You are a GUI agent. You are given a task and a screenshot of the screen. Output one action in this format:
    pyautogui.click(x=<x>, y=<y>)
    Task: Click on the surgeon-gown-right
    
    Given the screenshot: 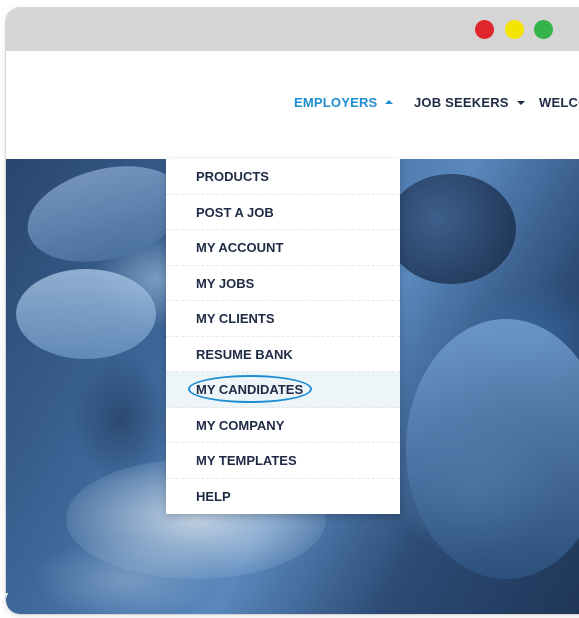 What is the action you would take?
    pyautogui.click(x=492, y=449)
    